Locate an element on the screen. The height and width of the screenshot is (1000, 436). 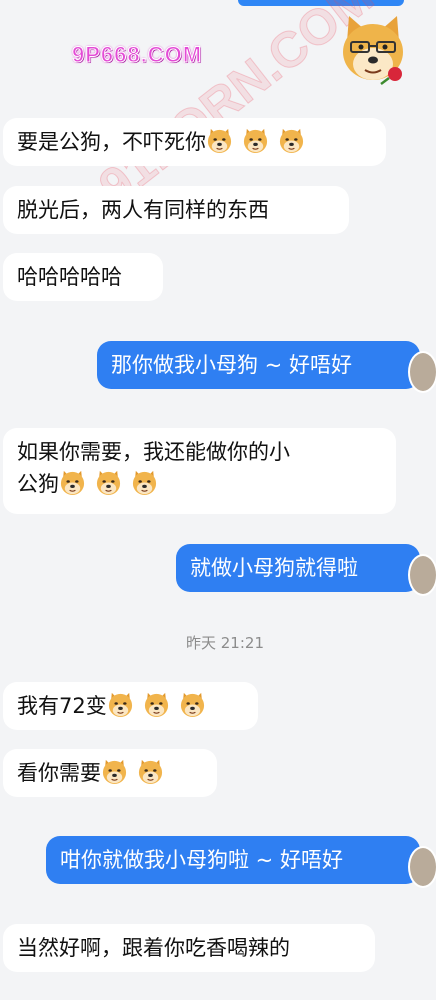
message-text: 就做小母狗就得啦 is located at coordinates (274, 568).